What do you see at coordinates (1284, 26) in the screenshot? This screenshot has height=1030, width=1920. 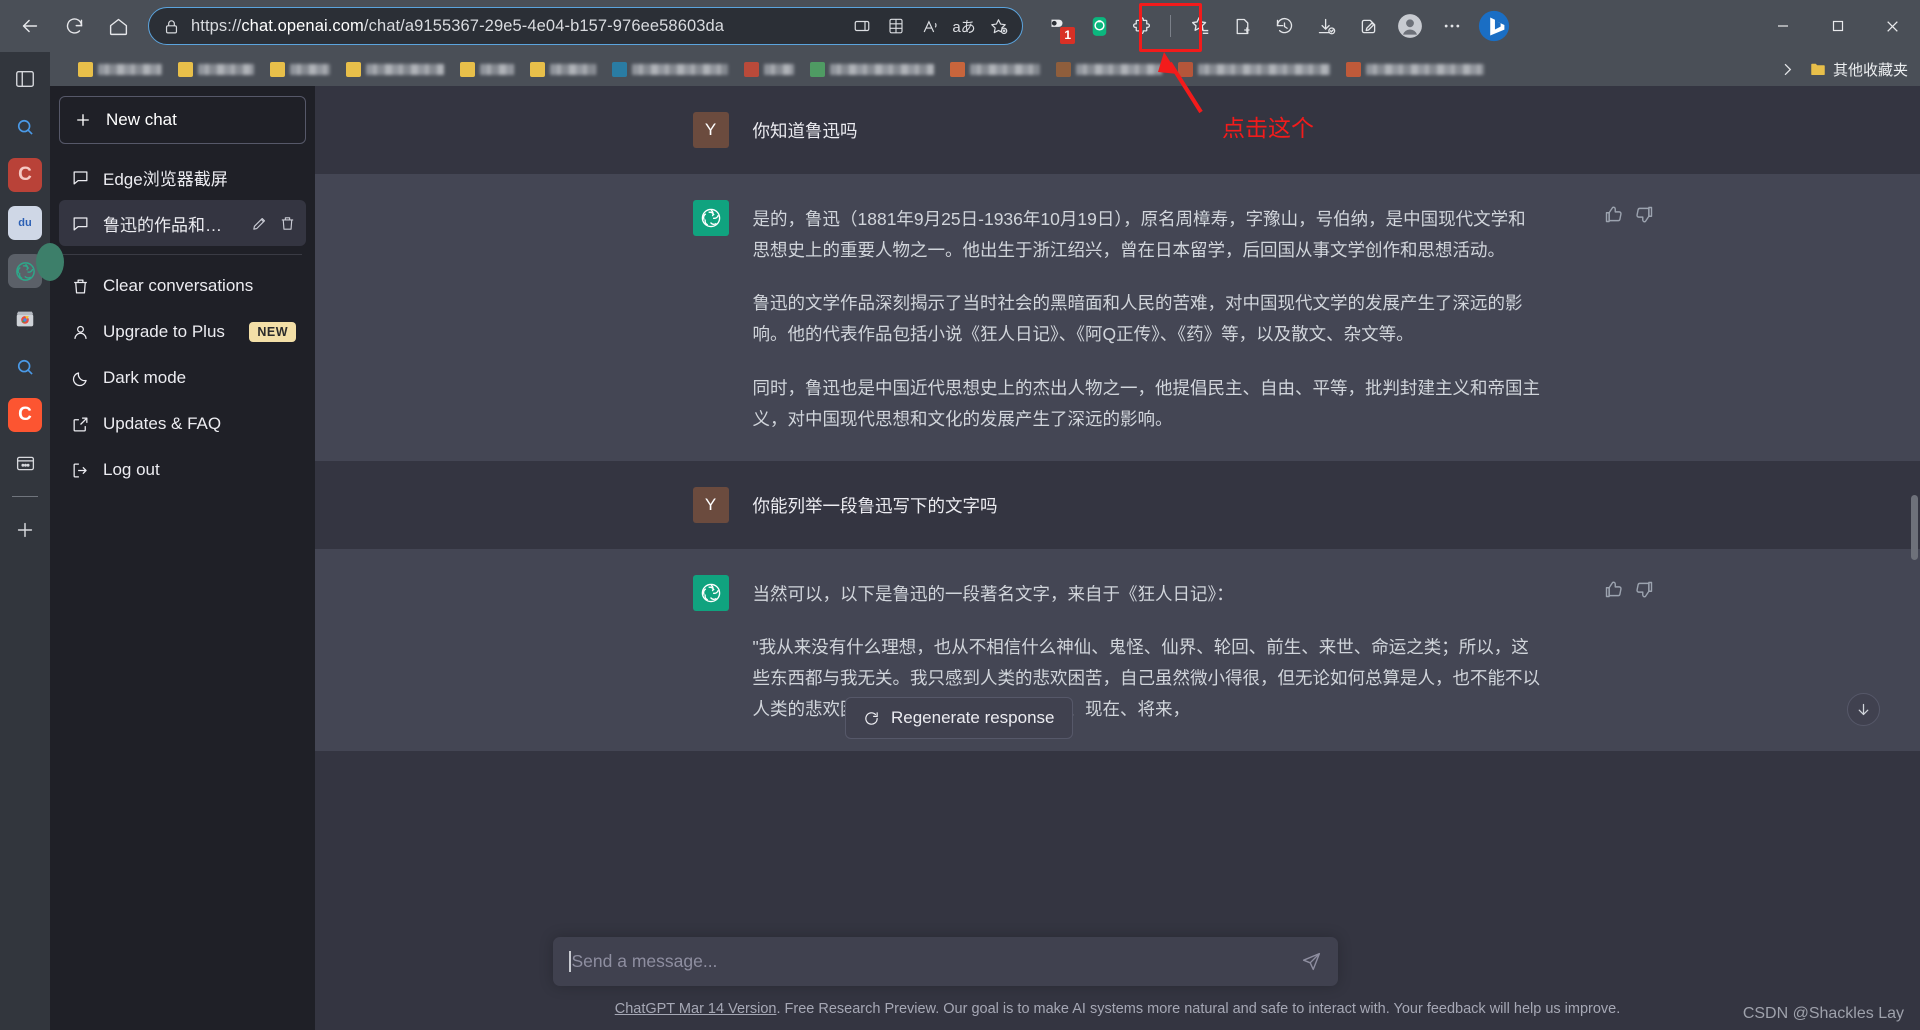 I see `history-icon` at bounding box center [1284, 26].